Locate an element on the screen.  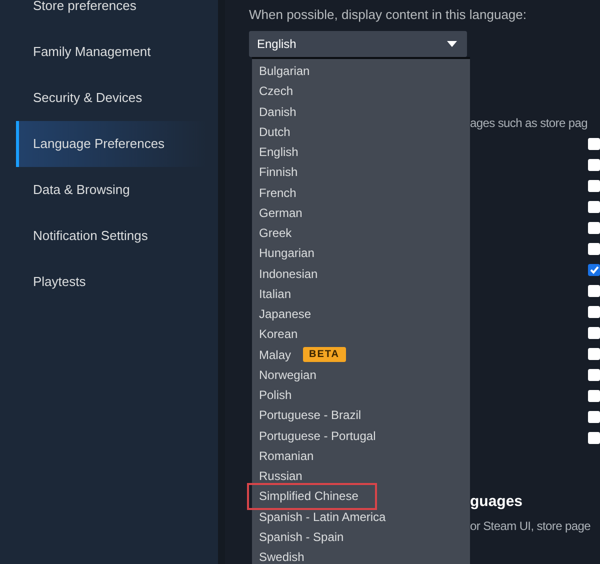
dropdown-option: Danish is located at coordinates (281, 112).